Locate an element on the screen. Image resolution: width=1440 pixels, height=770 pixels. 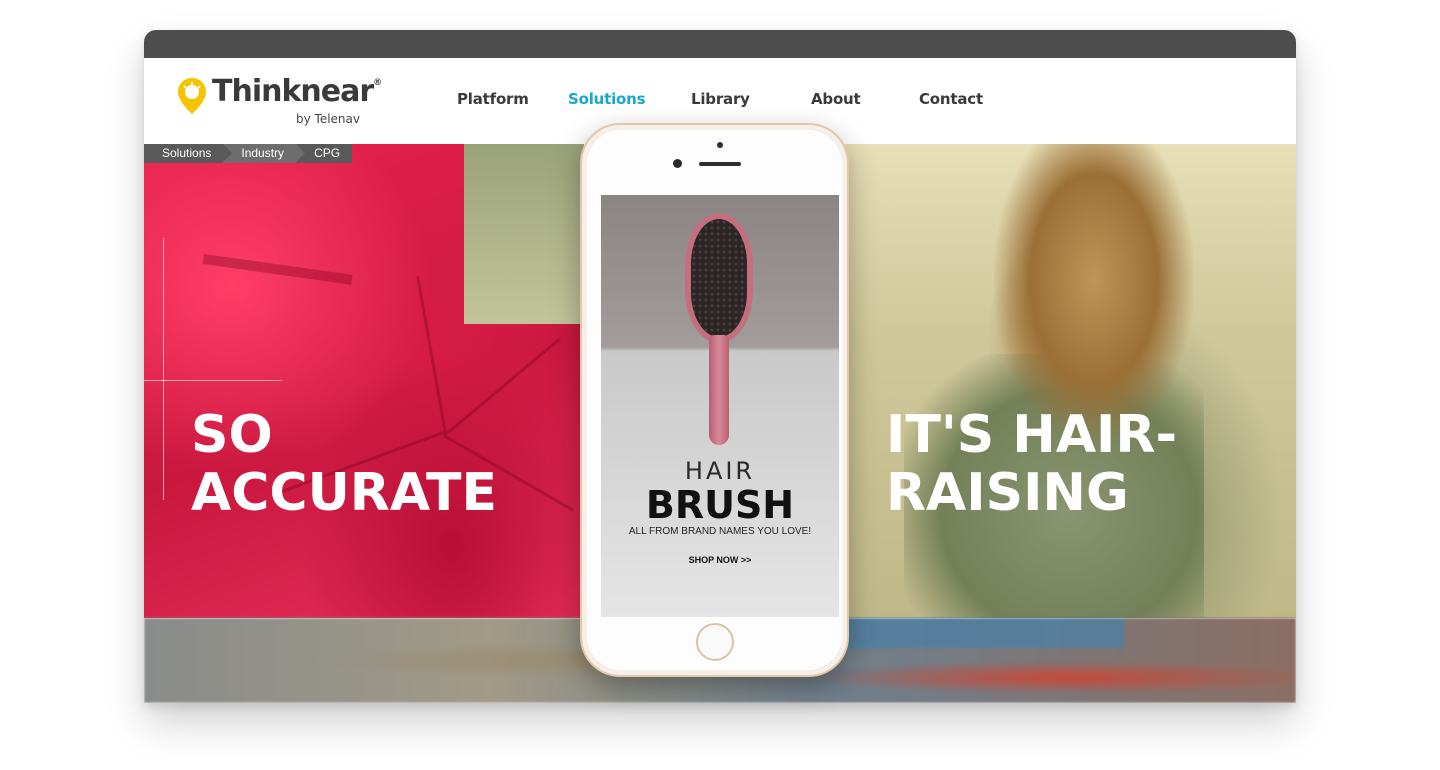
breadcrumb-industry: Industry is located at coordinates (264, 153).